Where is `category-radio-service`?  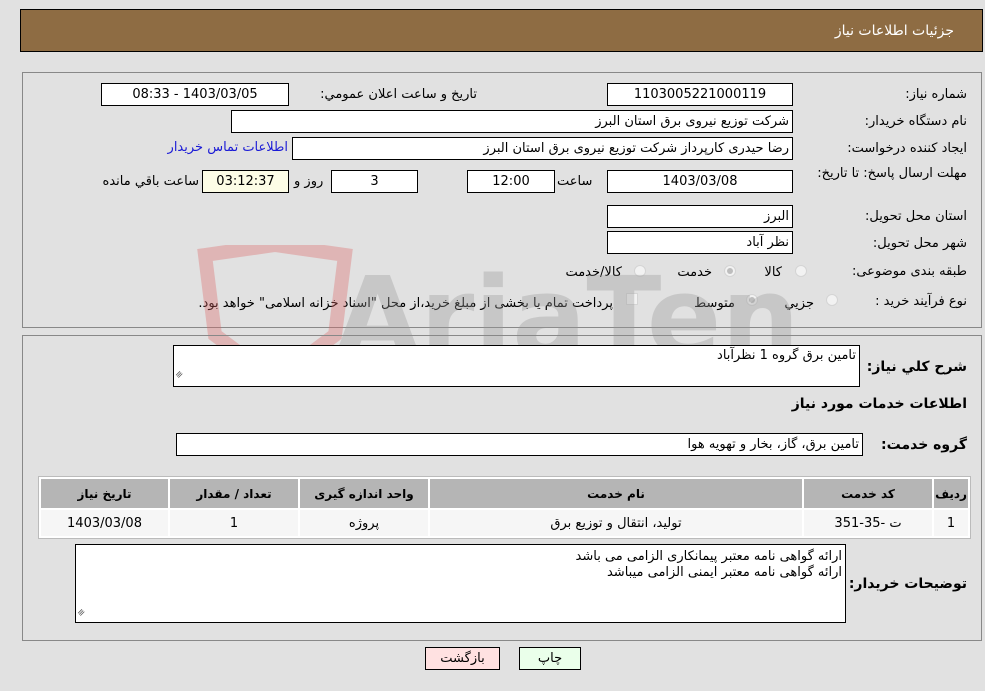 category-radio-service is located at coordinates (730, 271).